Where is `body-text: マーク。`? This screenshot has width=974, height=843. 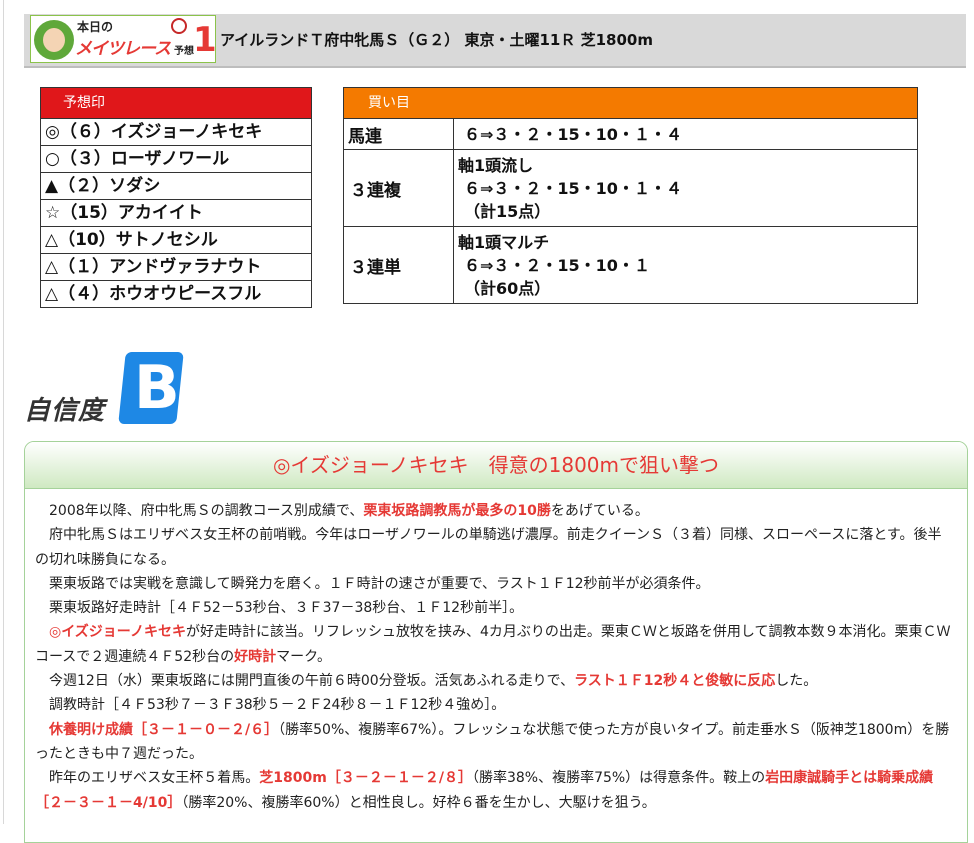 body-text: マーク。 is located at coordinates (304, 656).